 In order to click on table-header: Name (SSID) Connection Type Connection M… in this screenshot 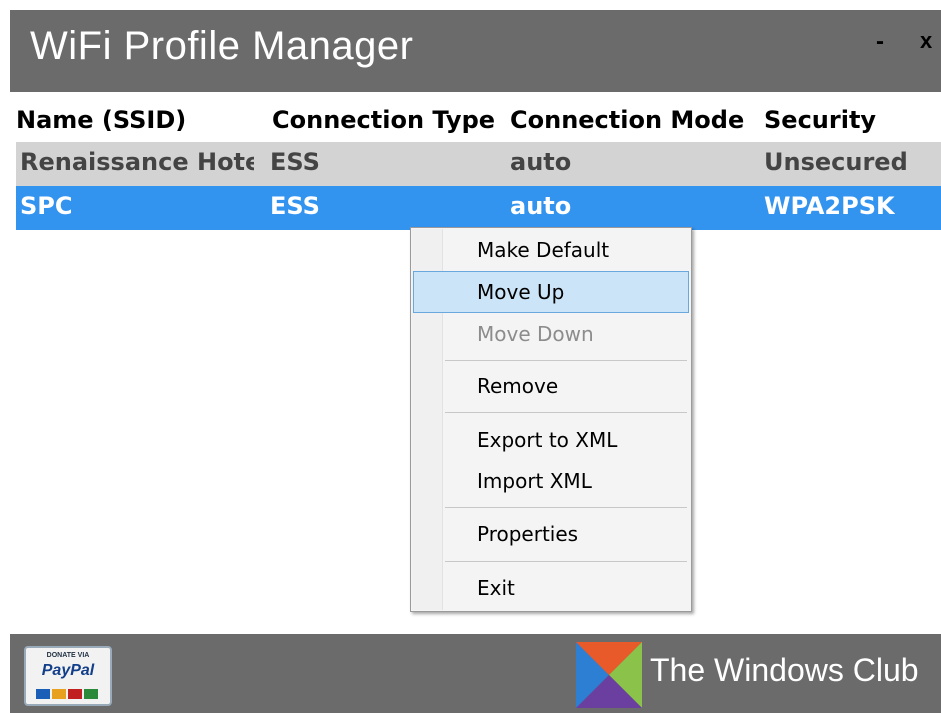, I will do `click(475, 122)`.